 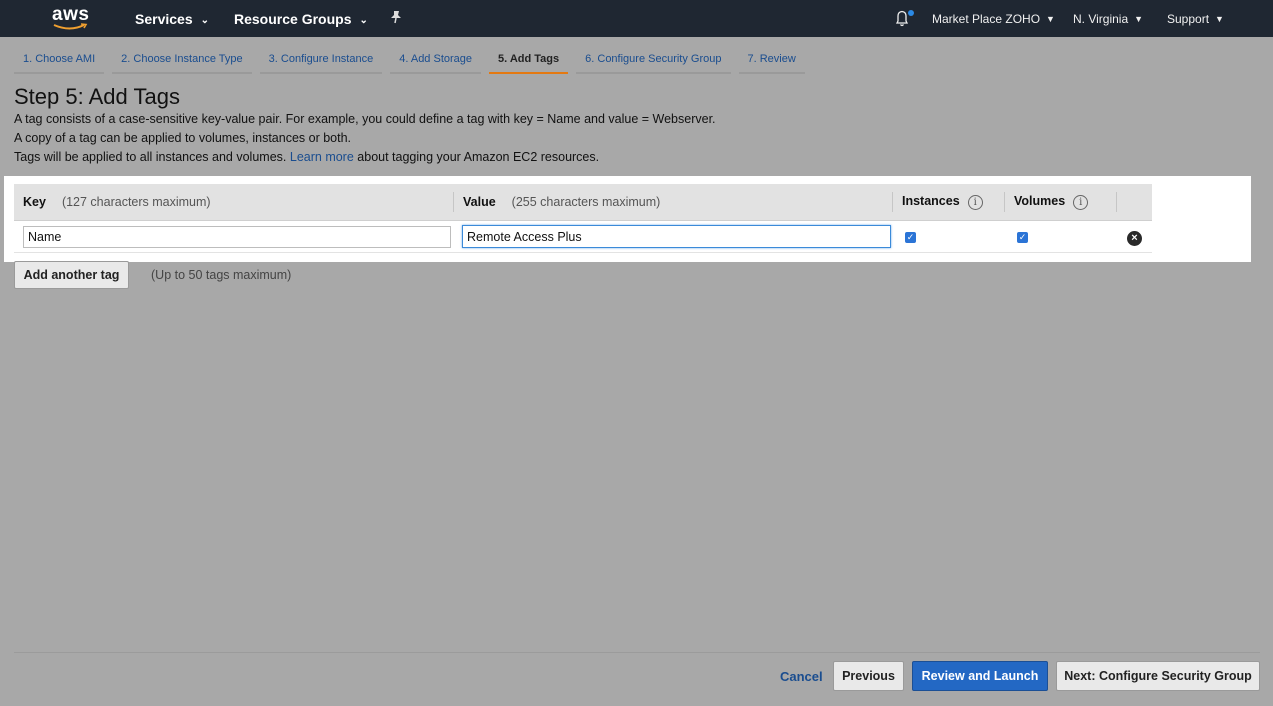 I want to click on instances-column-header: Instances i, so click(x=942, y=202).